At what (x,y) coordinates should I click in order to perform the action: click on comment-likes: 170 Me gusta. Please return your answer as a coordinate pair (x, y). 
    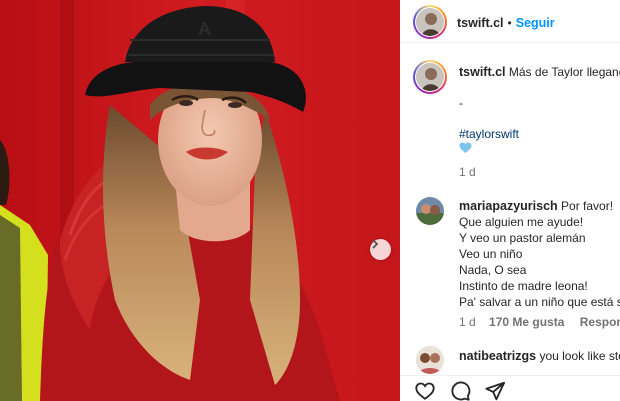
    Looking at the image, I should click on (526, 322).